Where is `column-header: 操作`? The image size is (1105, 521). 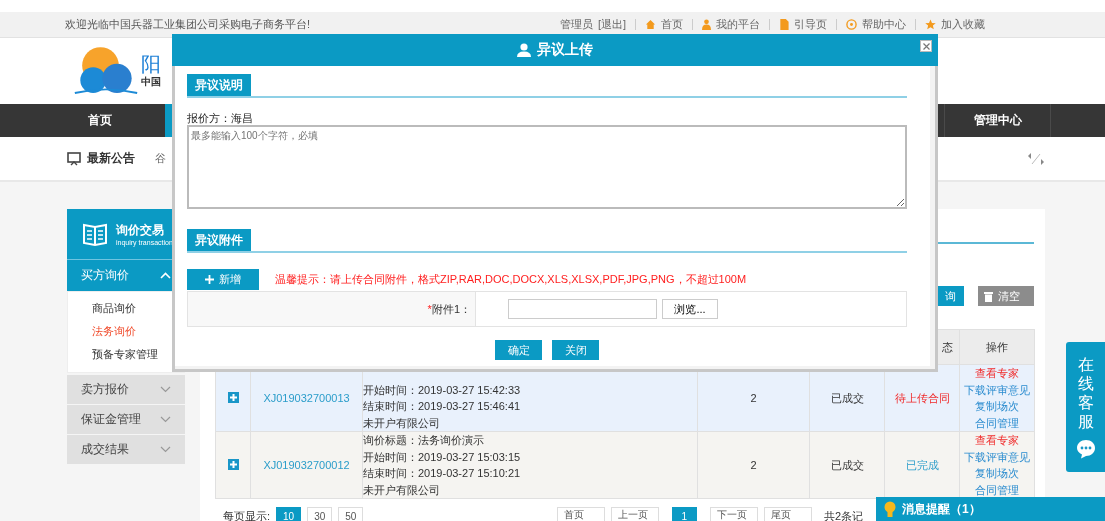
column-header: 操作 is located at coordinates (997, 347).